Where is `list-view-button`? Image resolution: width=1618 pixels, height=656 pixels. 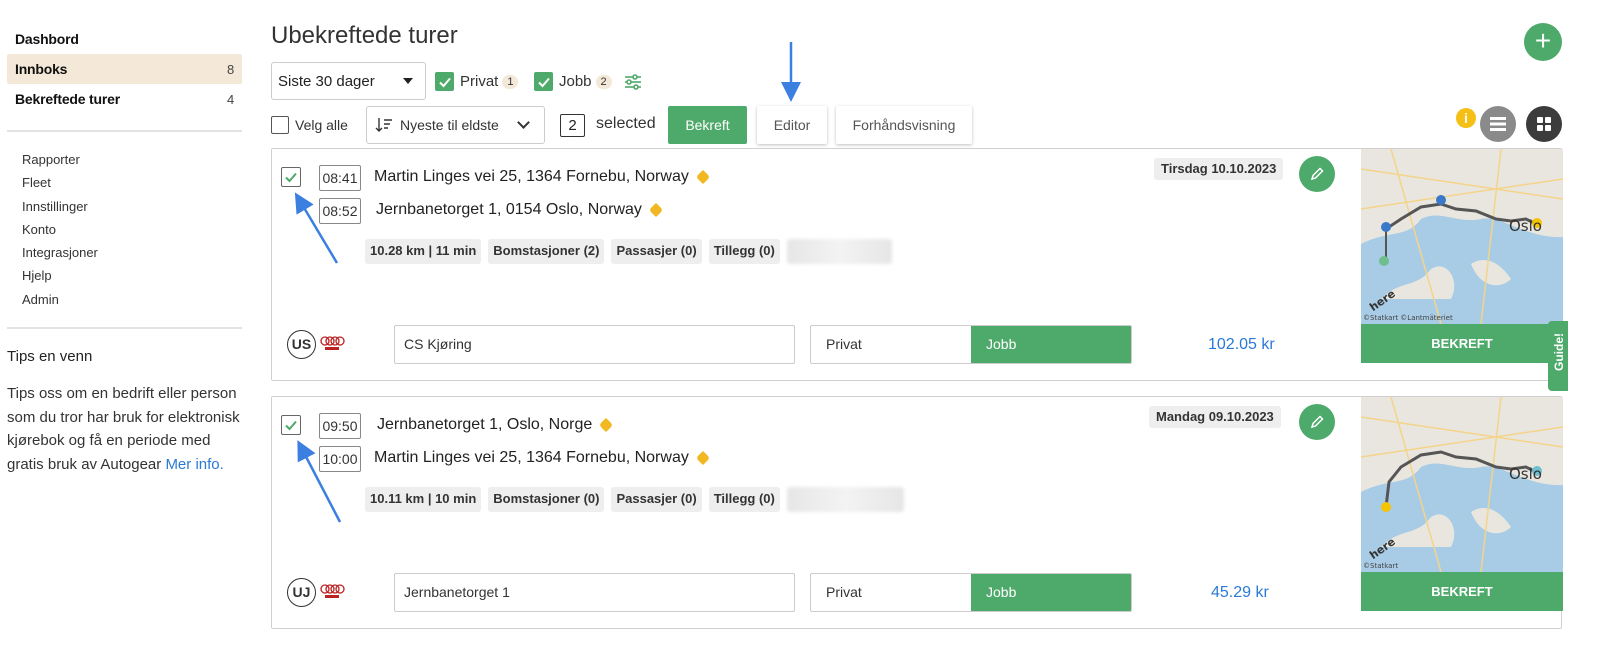 list-view-button is located at coordinates (1498, 124).